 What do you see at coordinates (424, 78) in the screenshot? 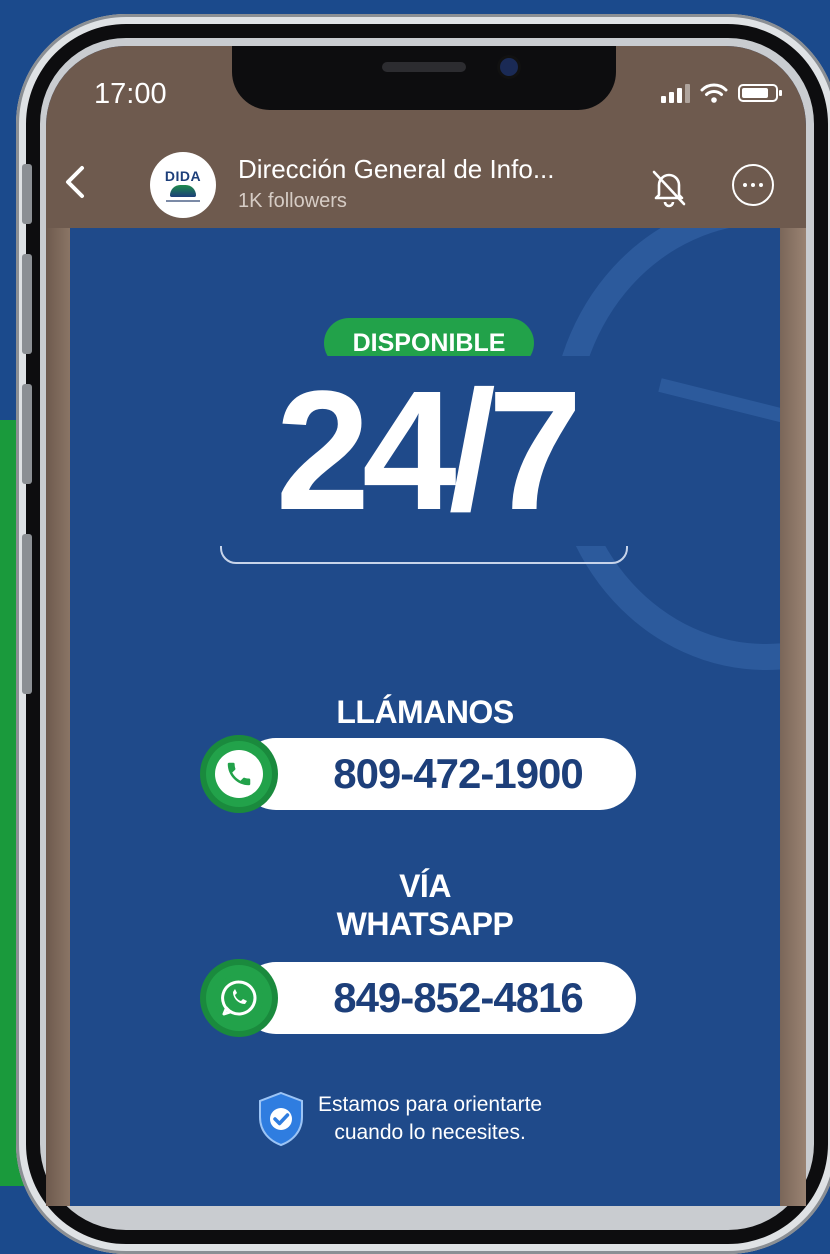
I see `notch` at bounding box center [424, 78].